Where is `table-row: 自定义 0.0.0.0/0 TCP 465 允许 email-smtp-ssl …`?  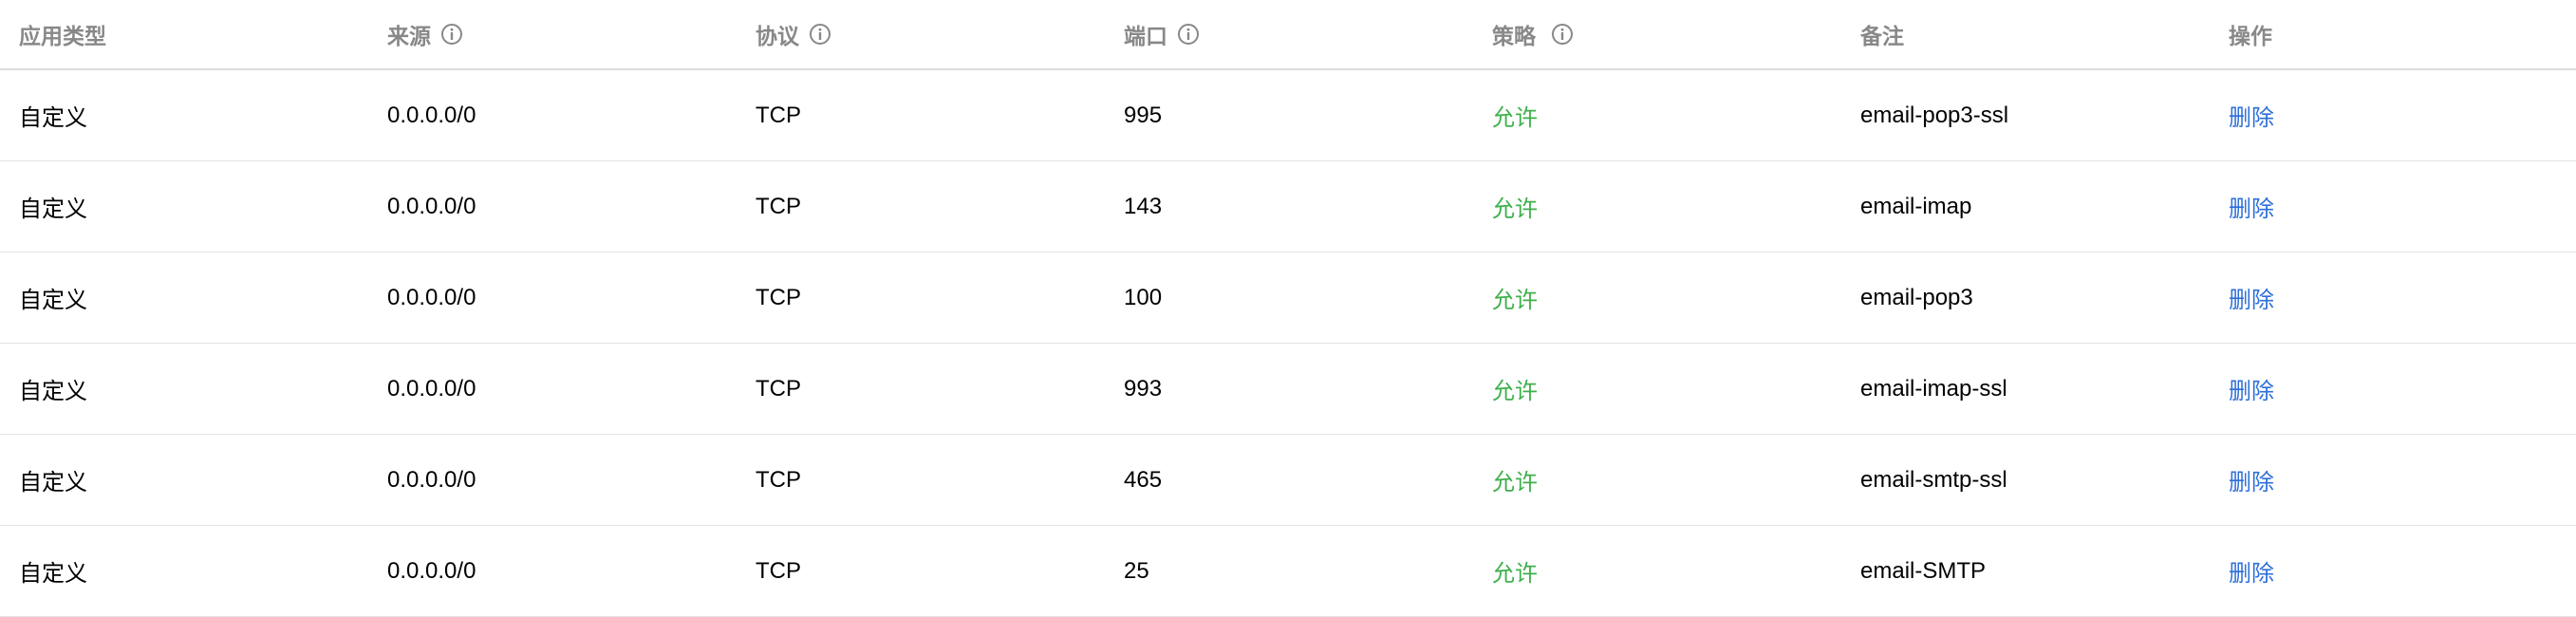 table-row: 自定义 0.0.0.0/0 TCP 465 允许 email-smtp-ssl … is located at coordinates (1288, 480).